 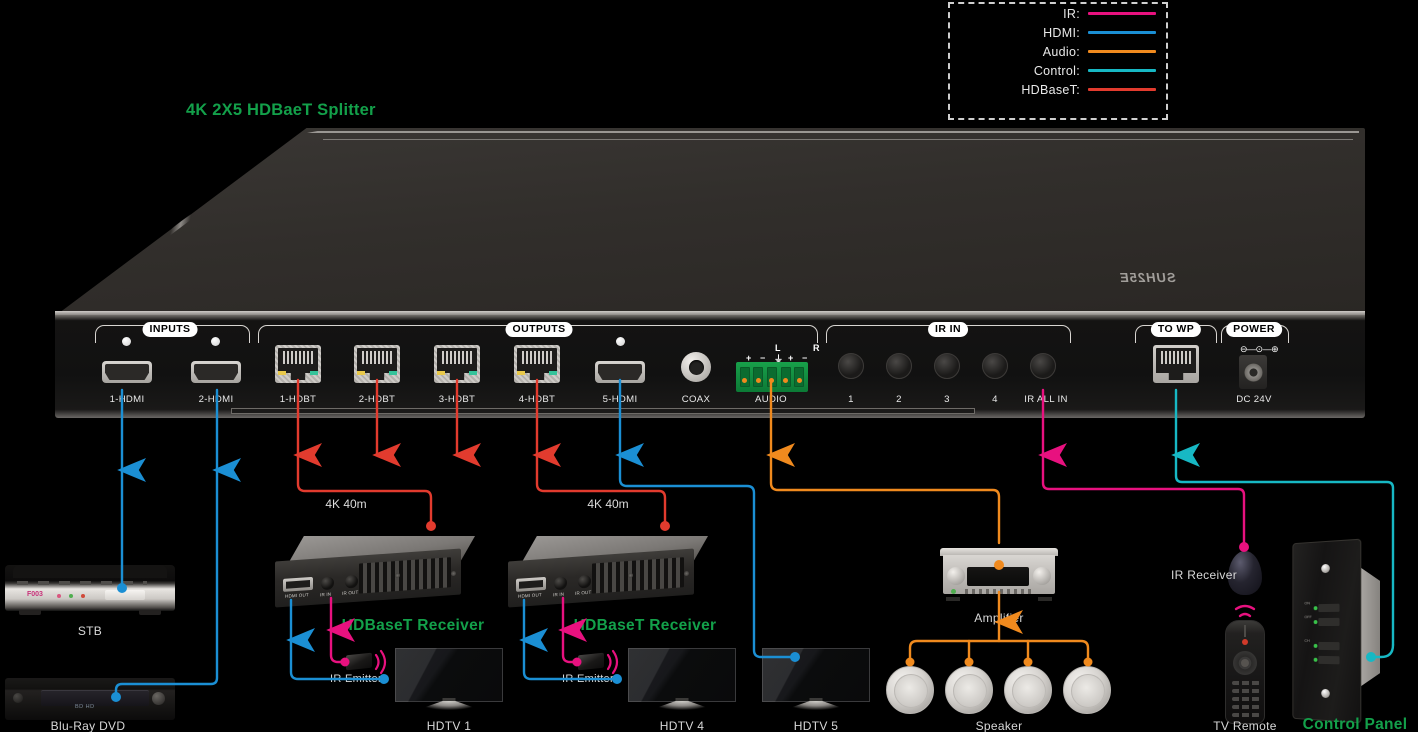 I want to click on port-3-hdbt, so click(x=457, y=364).